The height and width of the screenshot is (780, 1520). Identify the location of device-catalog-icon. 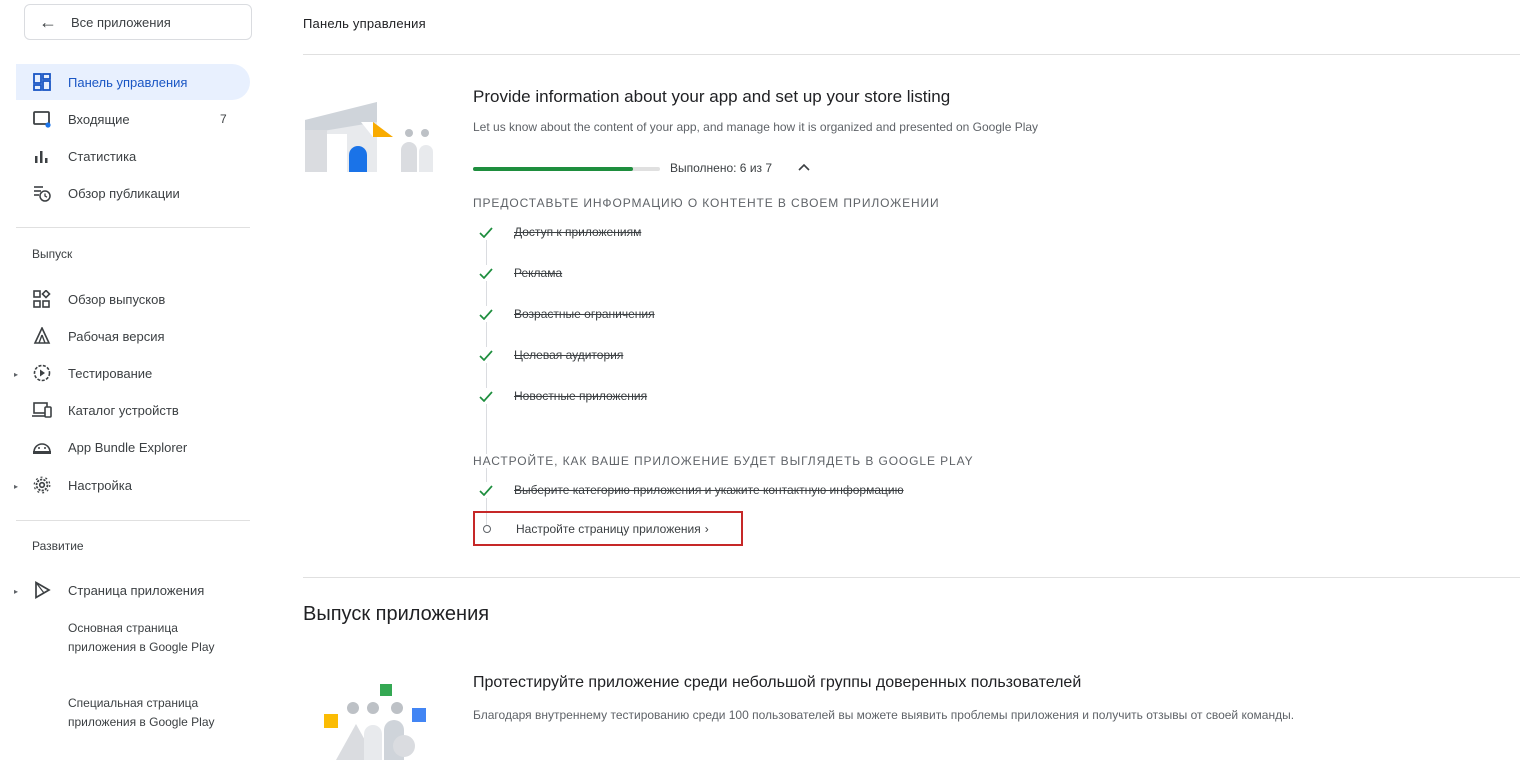
(42, 410).